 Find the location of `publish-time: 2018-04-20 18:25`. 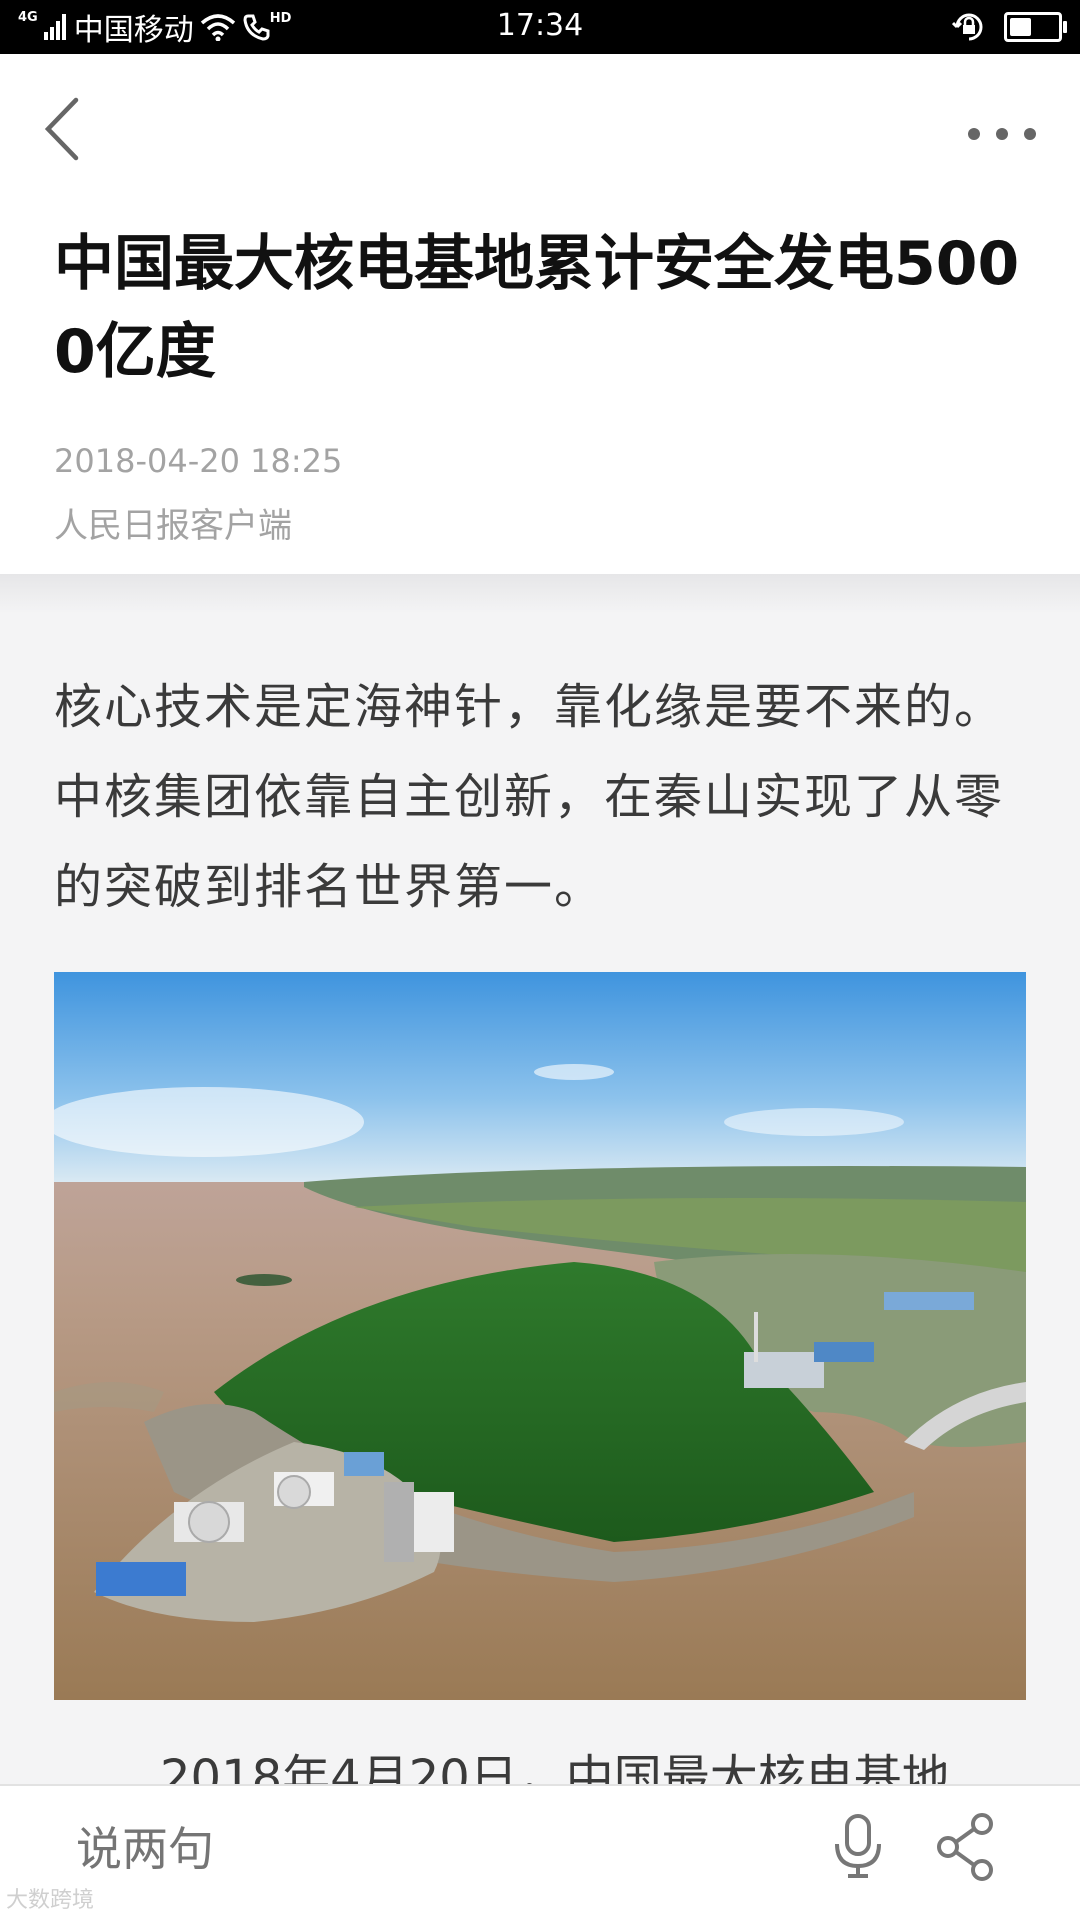

publish-time: 2018-04-20 18:25 is located at coordinates (198, 461).